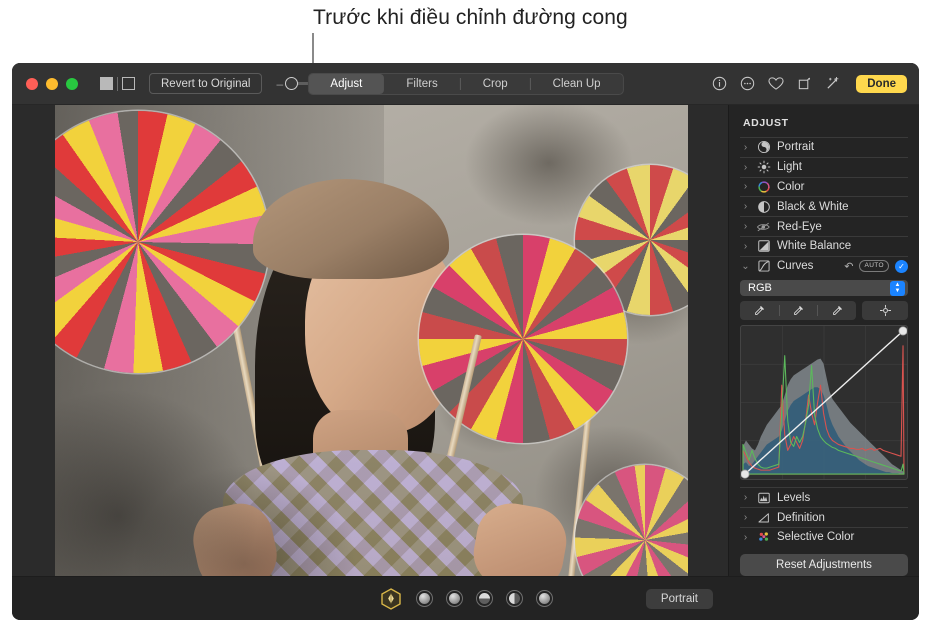 The image size is (931, 625). I want to click on sidebar-item-label: Black & White, so click(813, 206).